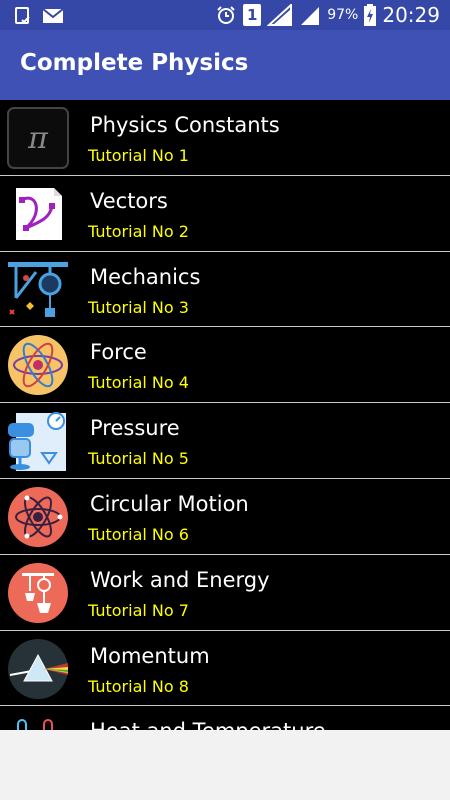  Describe the element at coordinates (38, 669) in the screenshot. I see `prism-icon` at that location.